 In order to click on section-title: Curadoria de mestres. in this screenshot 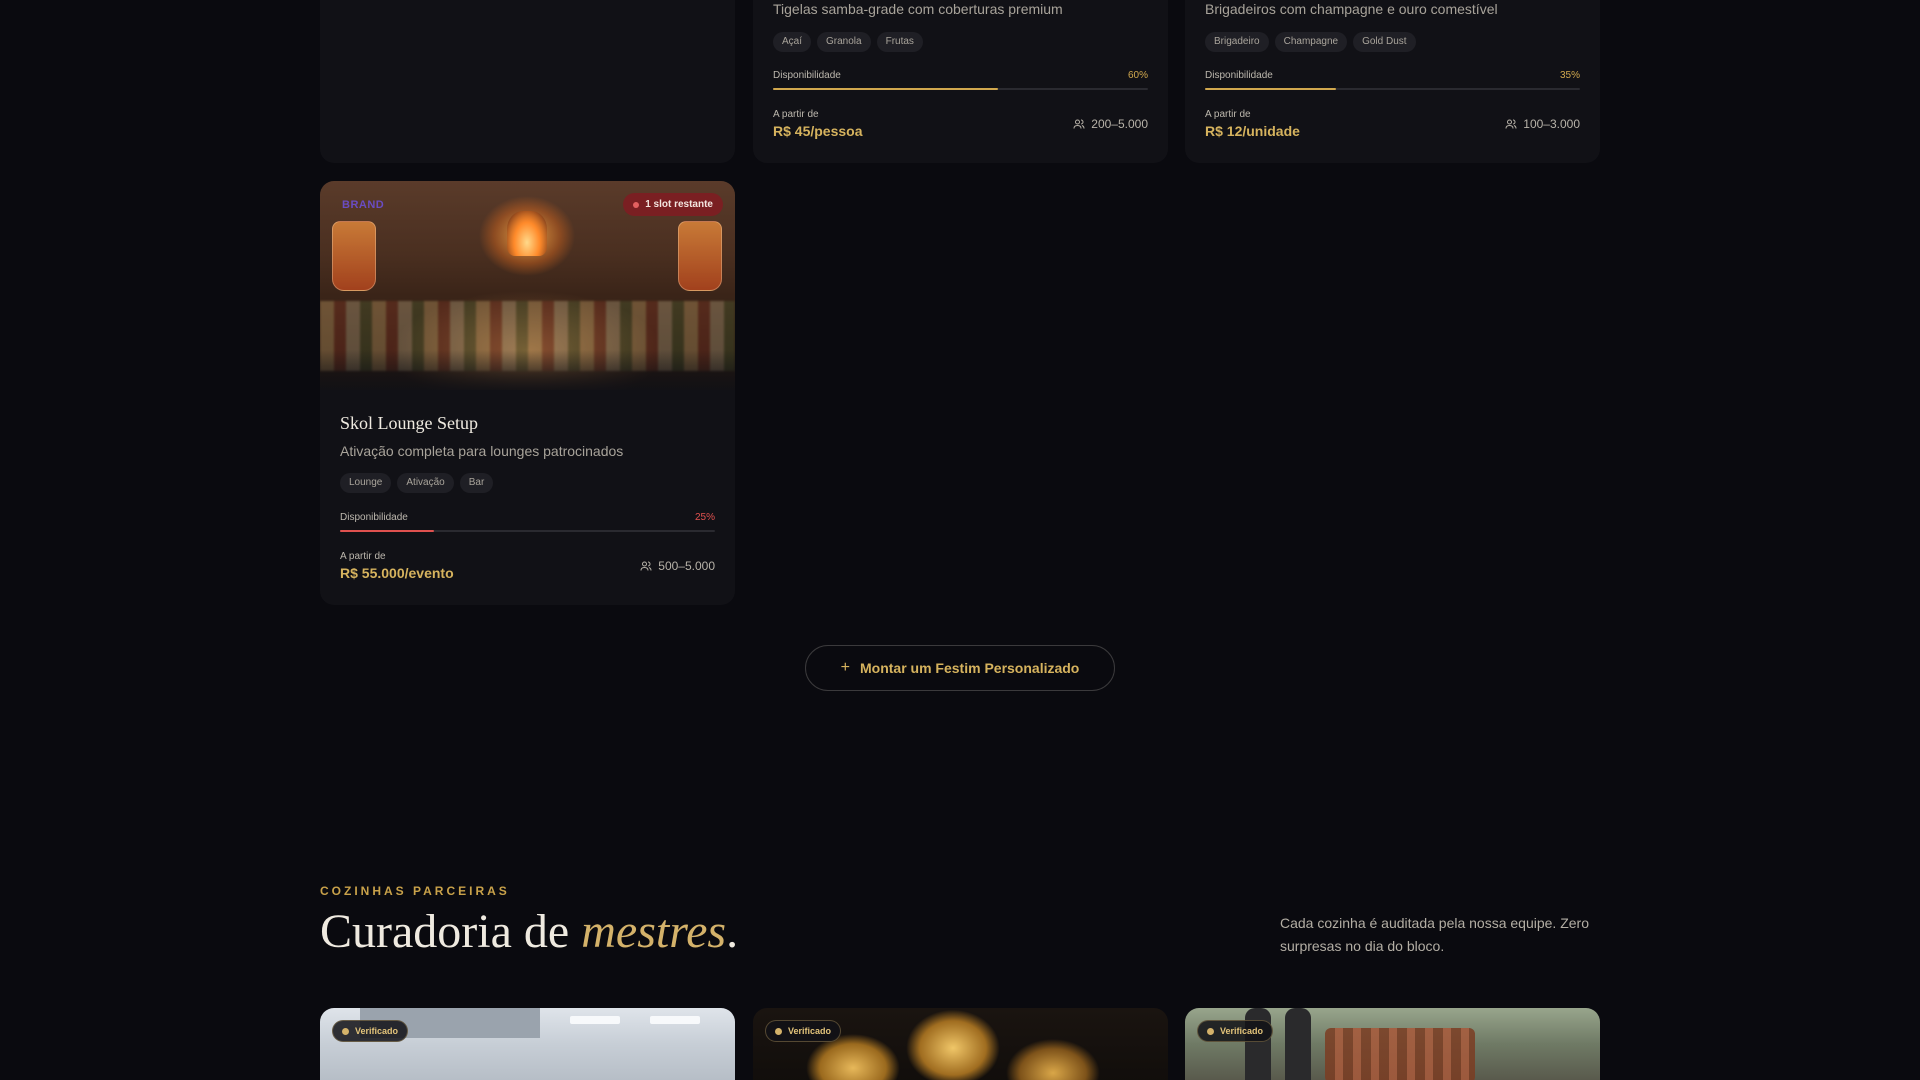, I will do `click(529, 931)`.